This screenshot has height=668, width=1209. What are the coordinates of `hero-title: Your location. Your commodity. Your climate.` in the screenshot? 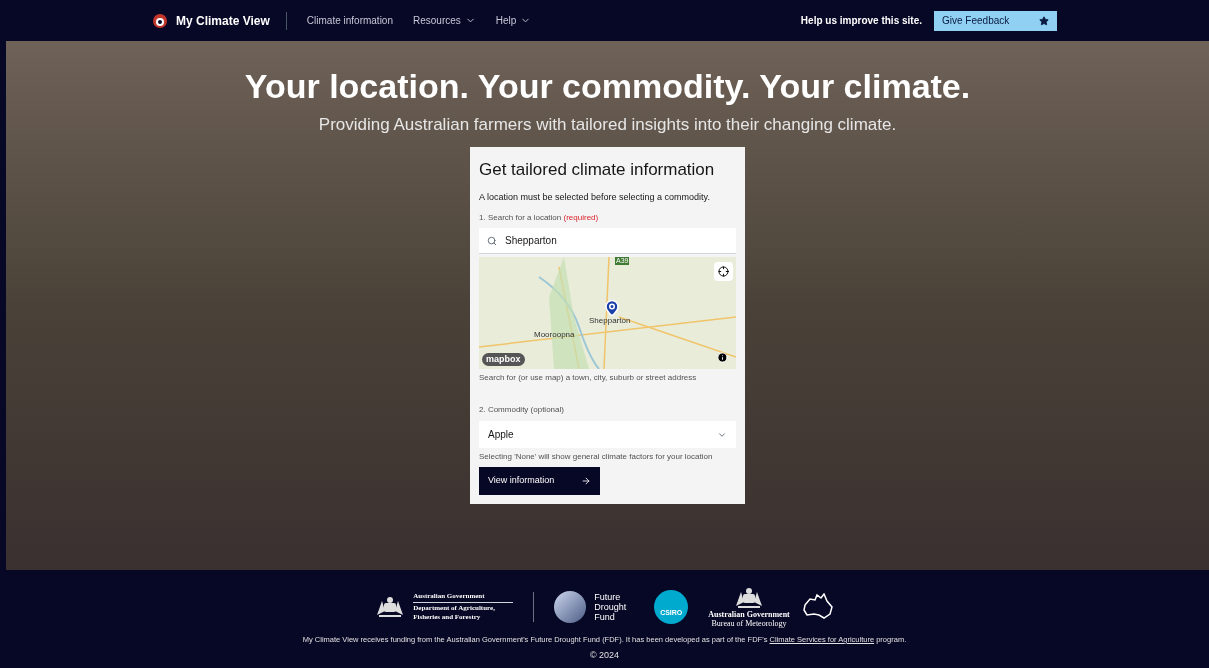 It's located at (607, 86).